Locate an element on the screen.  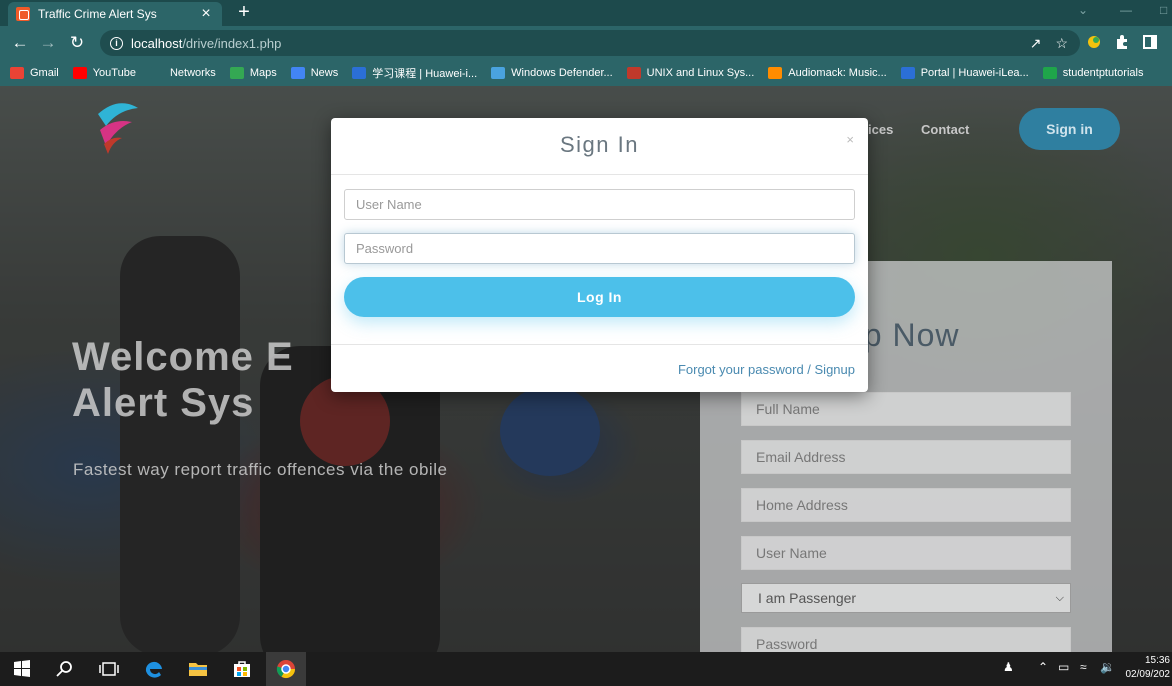
system-clock: 15:36 02/09/202 is located at coordinates (1146, 668).